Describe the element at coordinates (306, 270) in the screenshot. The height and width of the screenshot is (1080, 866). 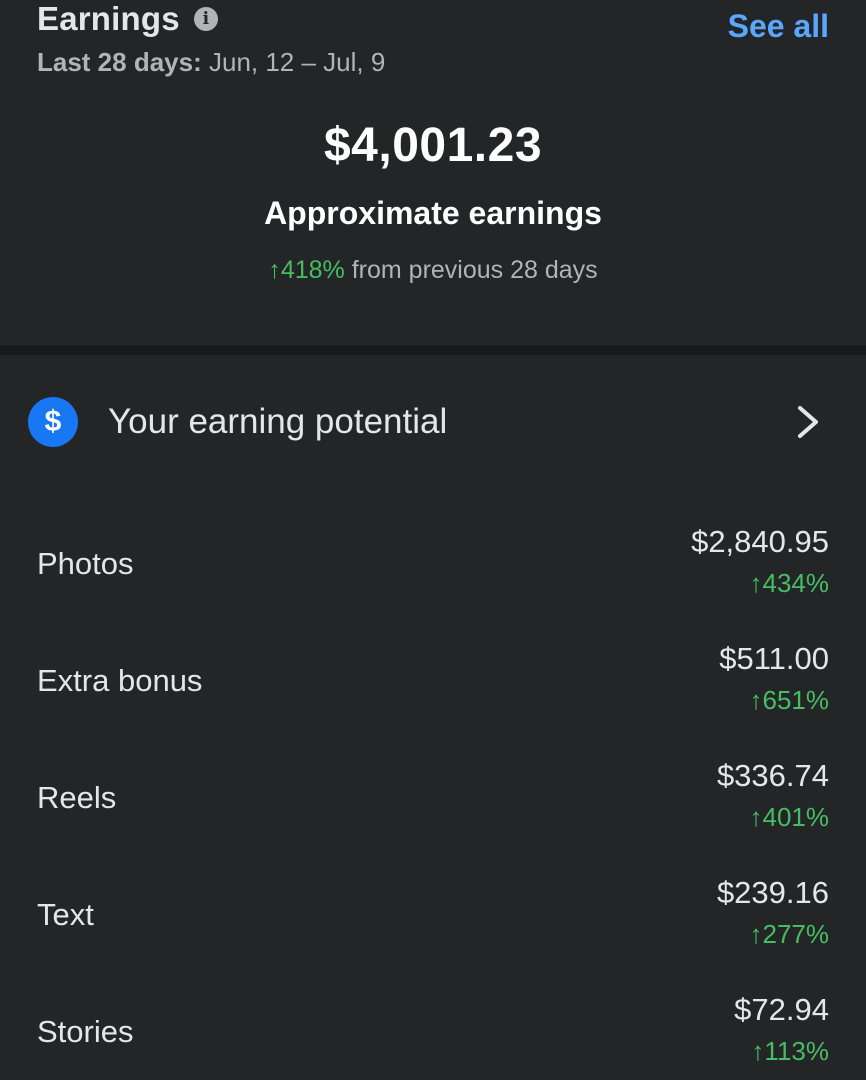
I see `total-change-percent: ↑418%` at that location.